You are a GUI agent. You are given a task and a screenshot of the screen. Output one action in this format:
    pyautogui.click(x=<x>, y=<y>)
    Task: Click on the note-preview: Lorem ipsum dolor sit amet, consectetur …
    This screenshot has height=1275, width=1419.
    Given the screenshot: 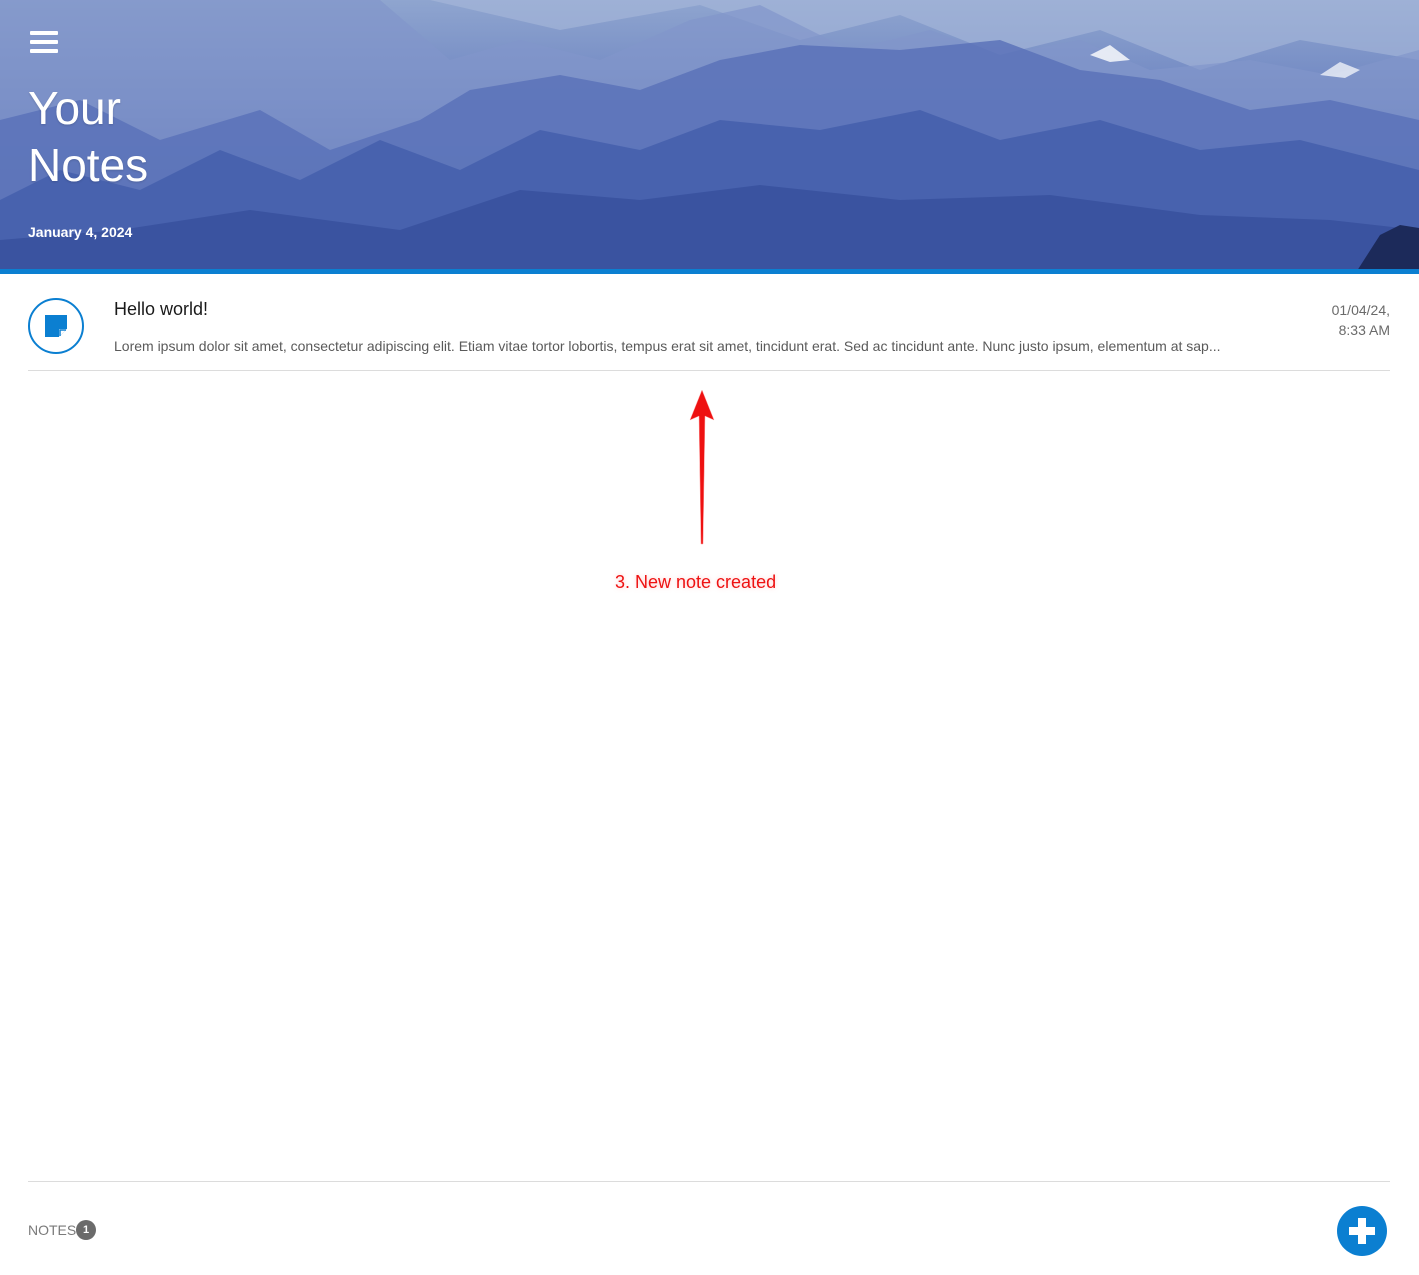 What is the action you would take?
    pyautogui.click(x=667, y=346)
    